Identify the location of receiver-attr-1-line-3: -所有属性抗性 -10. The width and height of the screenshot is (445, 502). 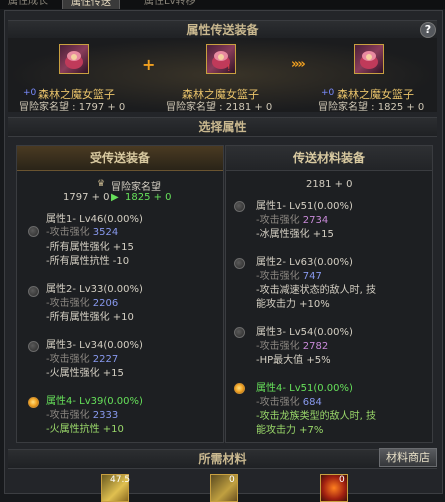
(88, 261).